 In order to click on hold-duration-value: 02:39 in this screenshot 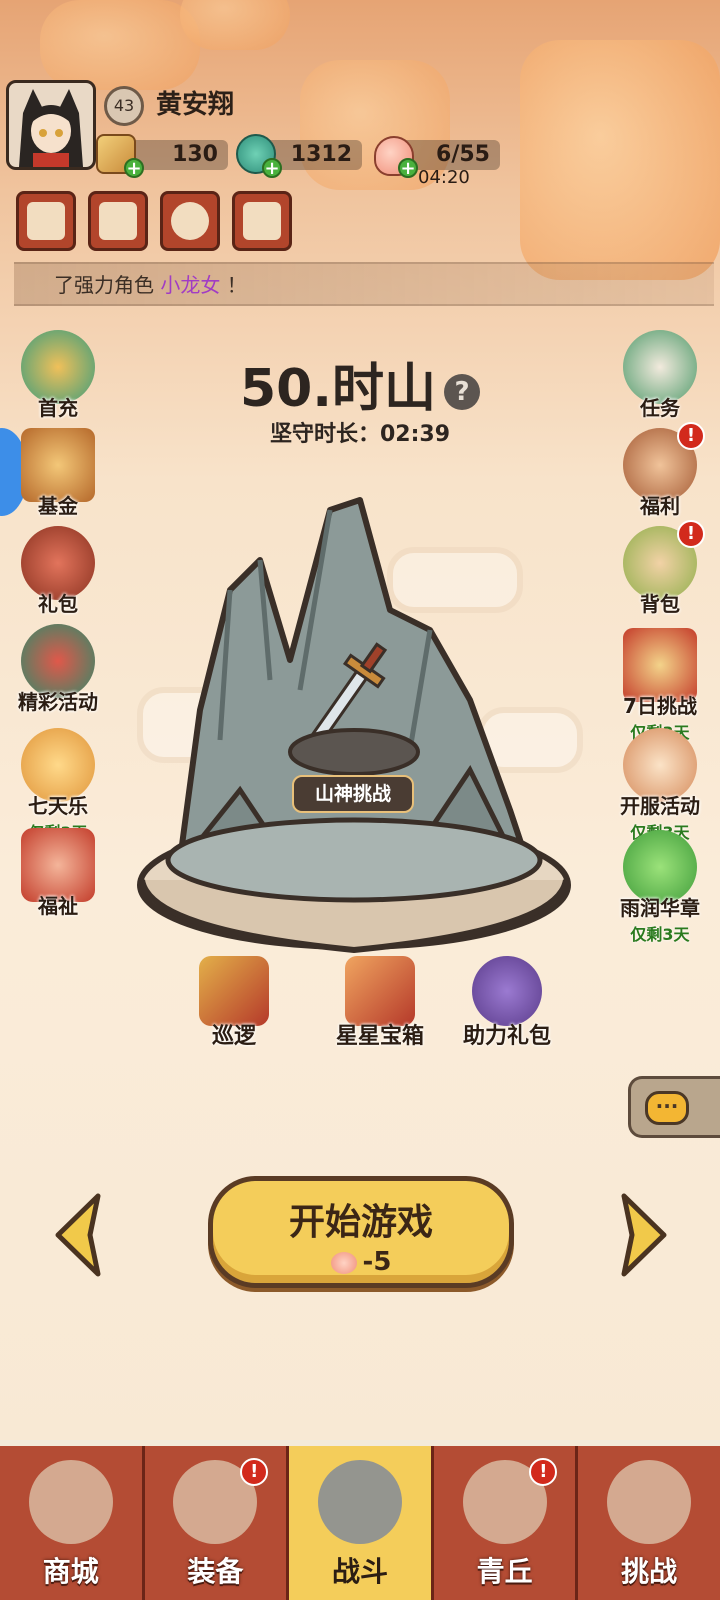, I will do `click(415, 434)`.